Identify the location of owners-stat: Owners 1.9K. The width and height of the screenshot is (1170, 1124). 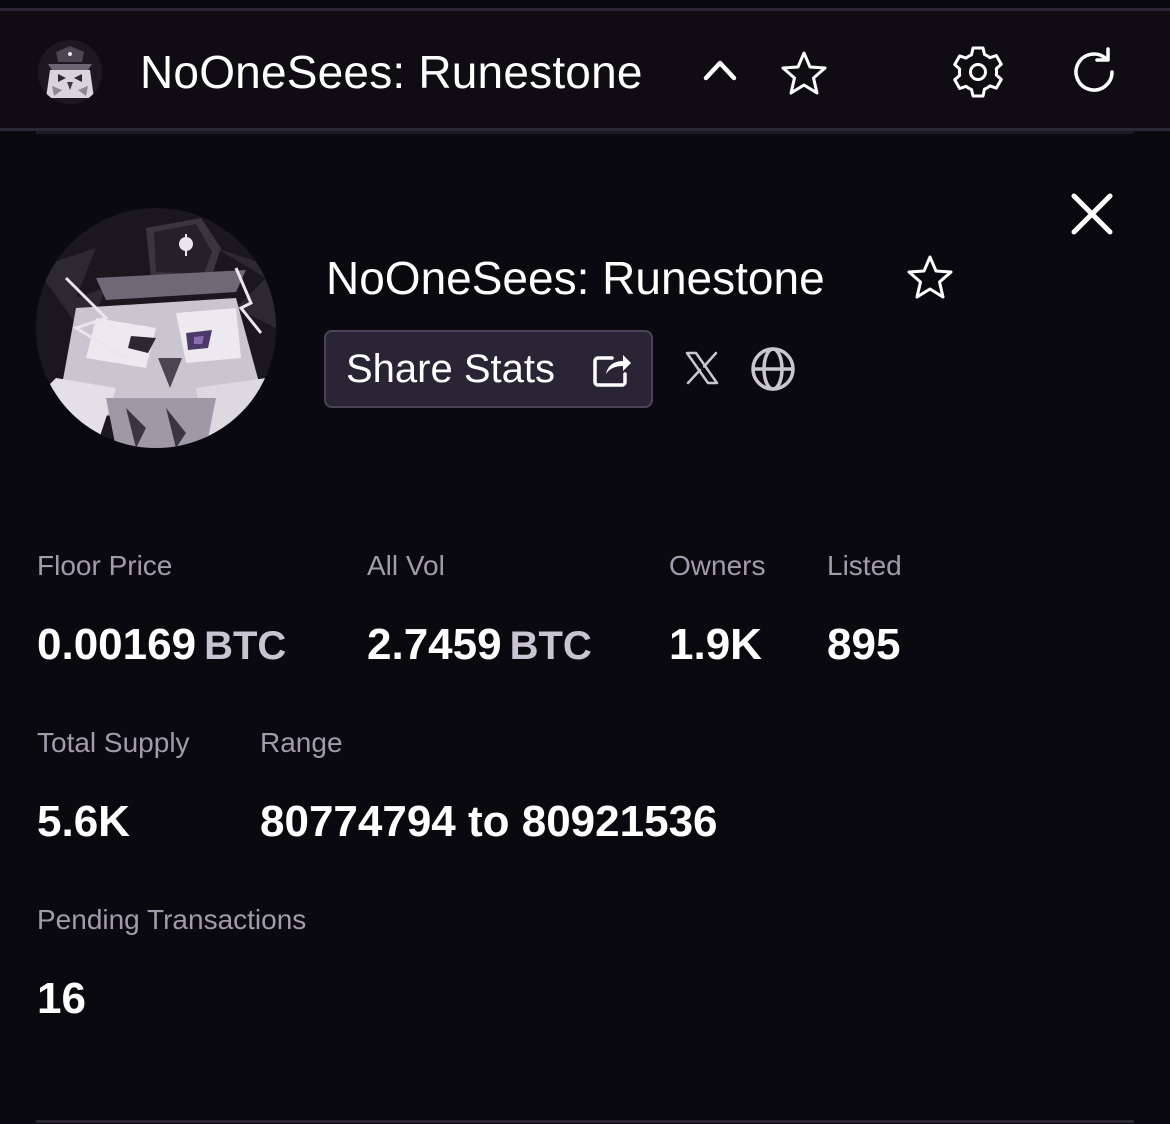
(717, 610).